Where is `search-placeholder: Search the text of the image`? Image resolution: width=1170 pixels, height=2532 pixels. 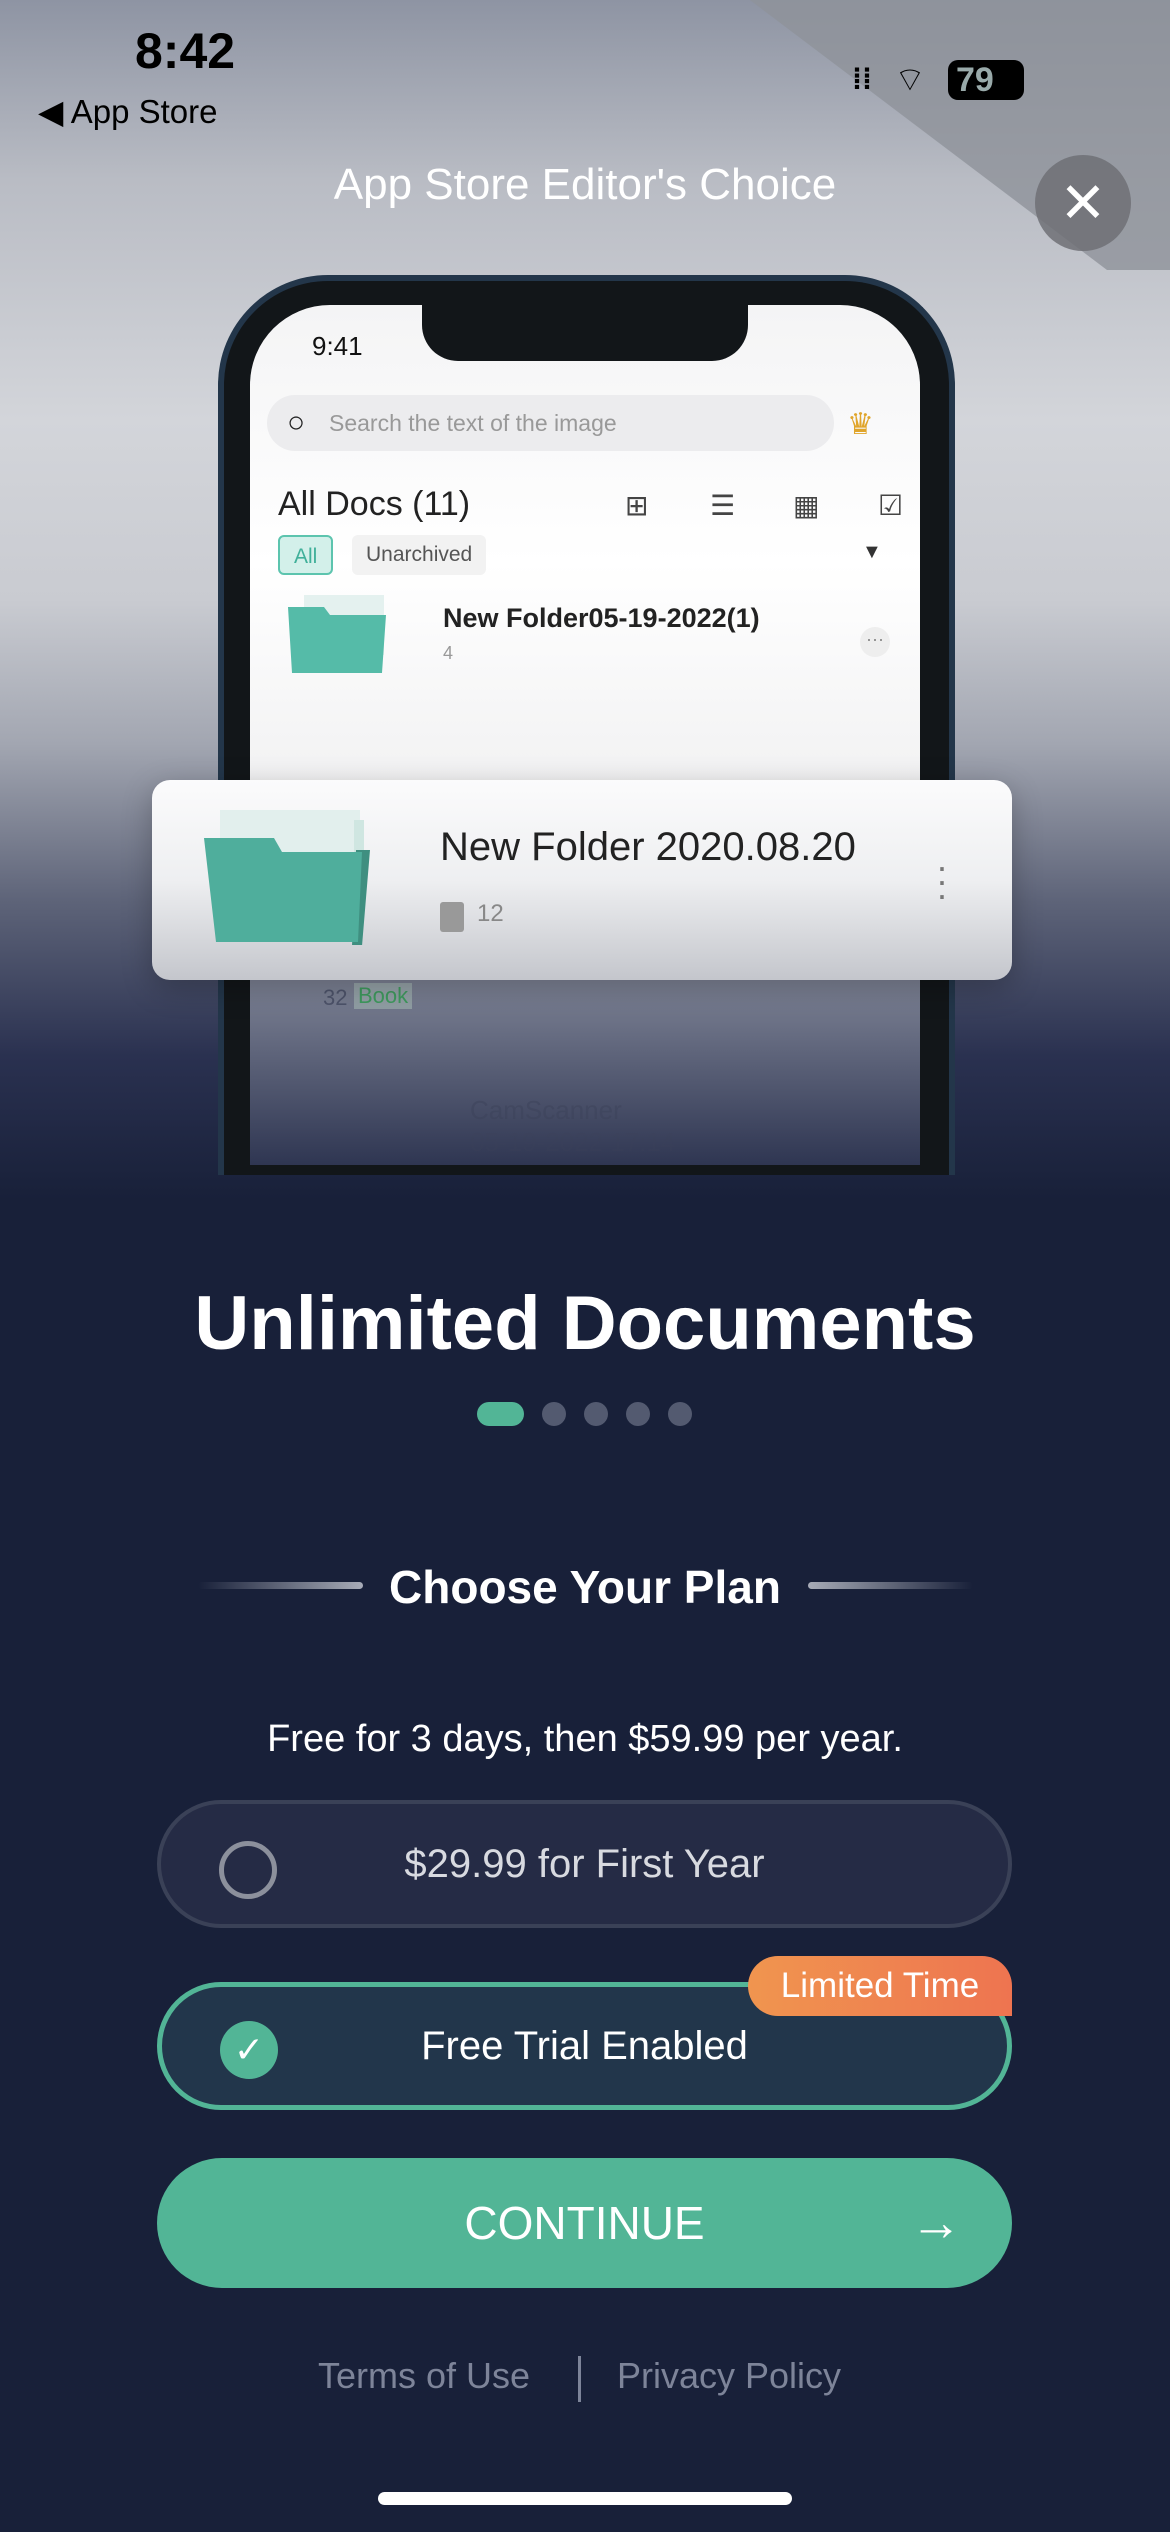
search-placeholder: Search the text of the image is located at coordinates (473, 423).